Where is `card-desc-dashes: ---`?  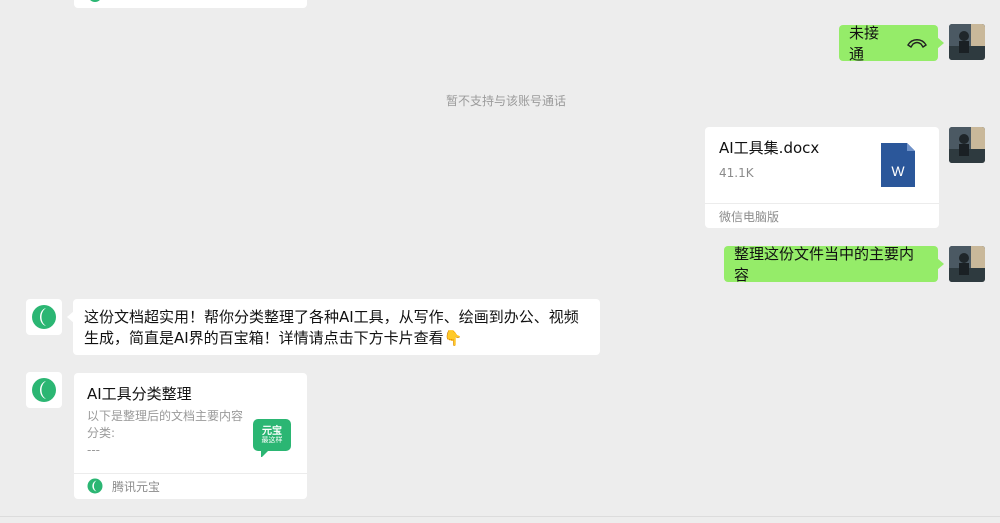
card-desc-dashes: --- is located at coordinates (93, 450).